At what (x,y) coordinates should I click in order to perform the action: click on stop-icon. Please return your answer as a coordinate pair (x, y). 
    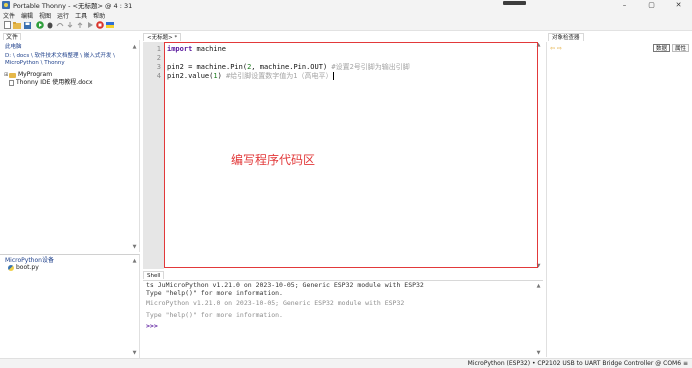
    Looking at the image, I should click on (100, 25).